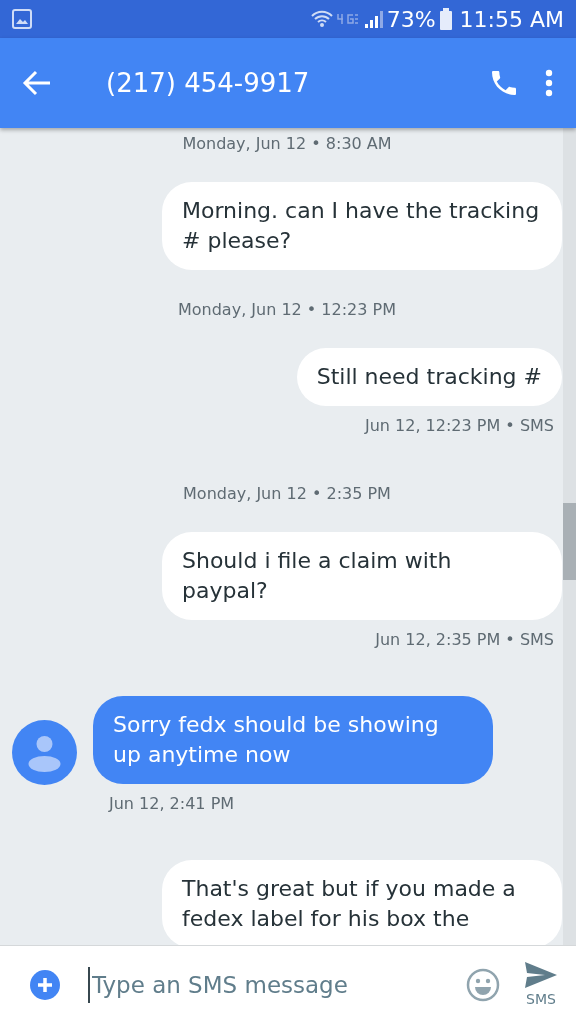  What do you see at coordinates (411, 19) in the screenshot?
I see `battery-level: 73%` at bounding box center [411, 19].